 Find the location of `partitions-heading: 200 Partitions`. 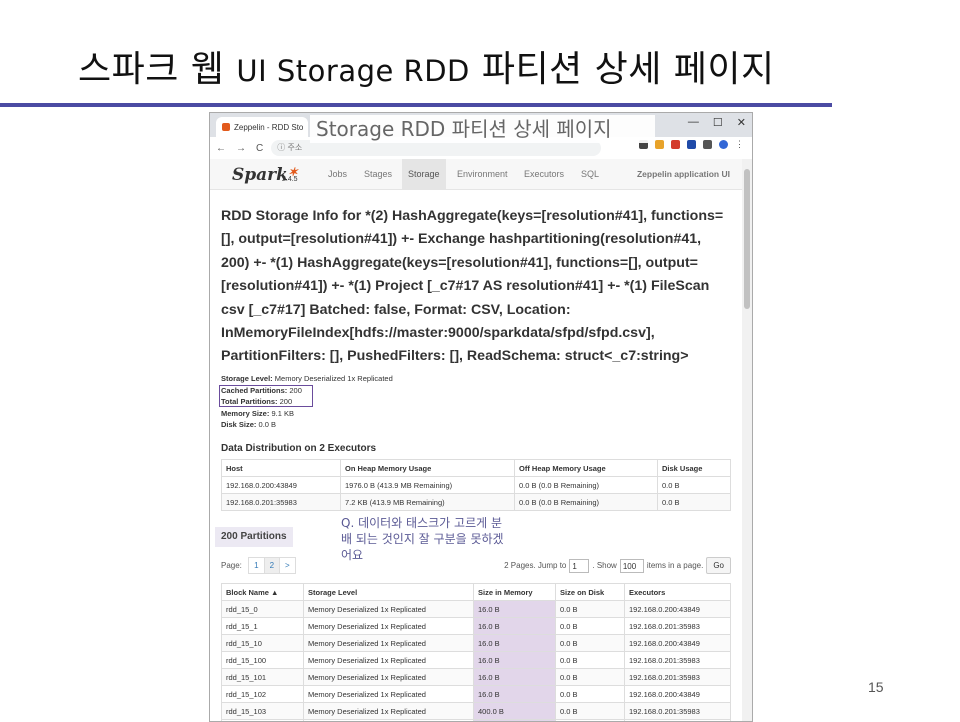

partitions-heading: 200 Partitions is located at coordinates (254, 537).